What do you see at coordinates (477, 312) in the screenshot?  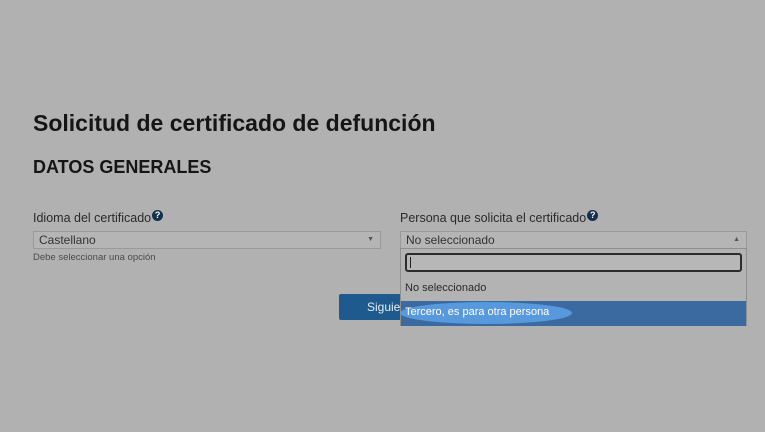 I see `option-tercero-label: Tercero, es para otra persona` at bounding box center [477, 312].